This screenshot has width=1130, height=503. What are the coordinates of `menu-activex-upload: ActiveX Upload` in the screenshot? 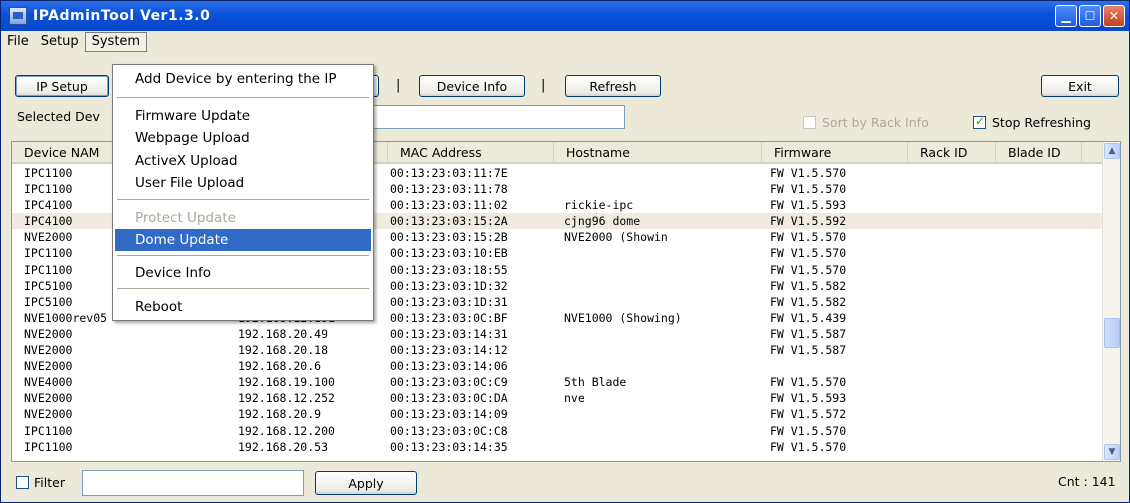 It's located at (243, 161).